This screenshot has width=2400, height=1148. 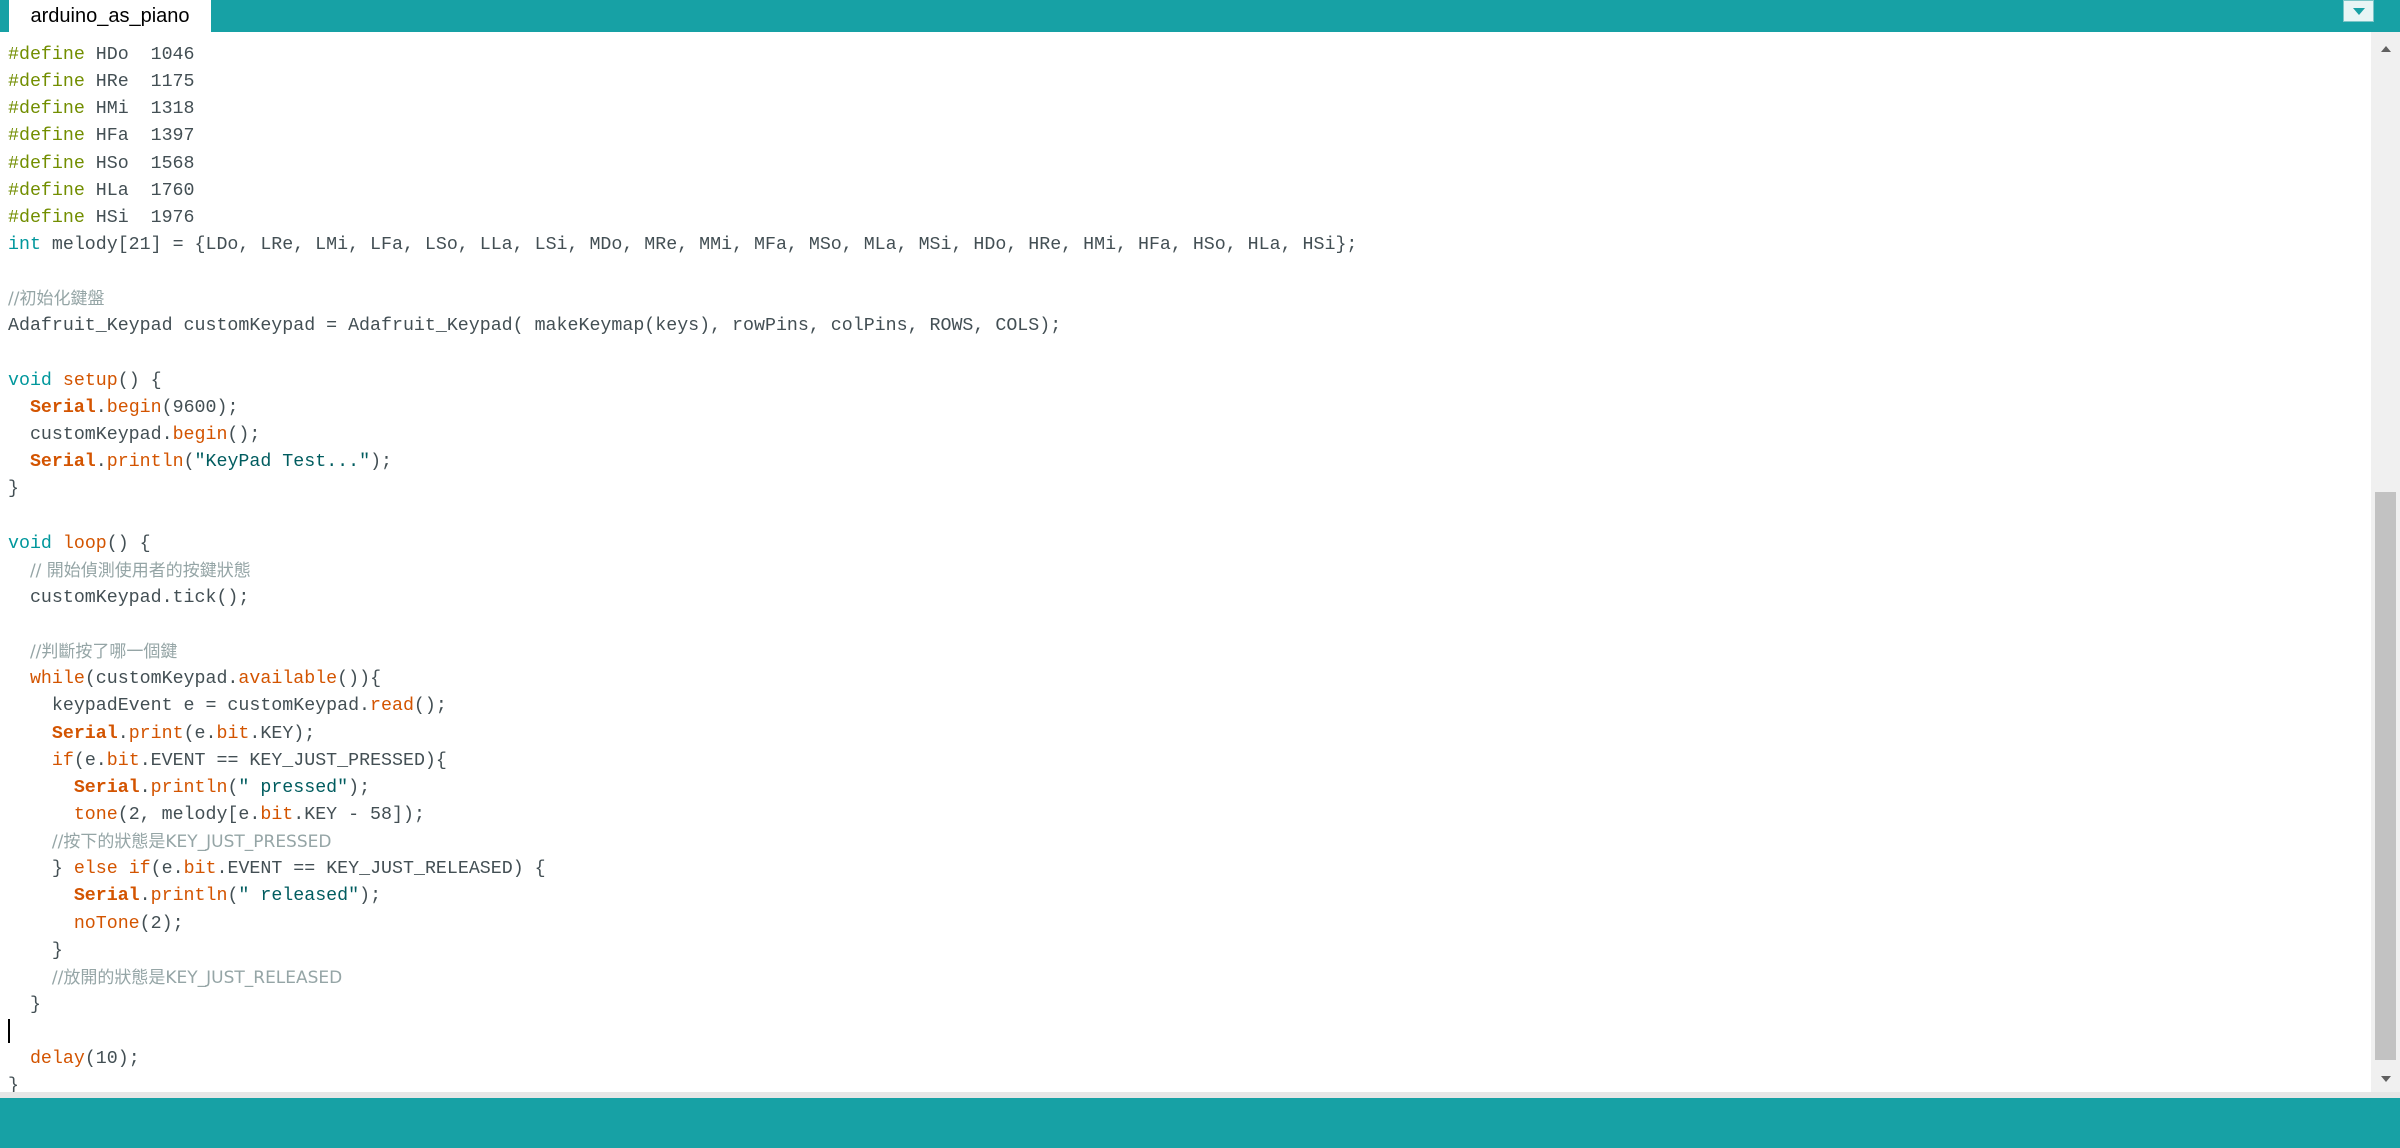 I want to click on code-line: noTone(2);, so click(x=682, y=924).